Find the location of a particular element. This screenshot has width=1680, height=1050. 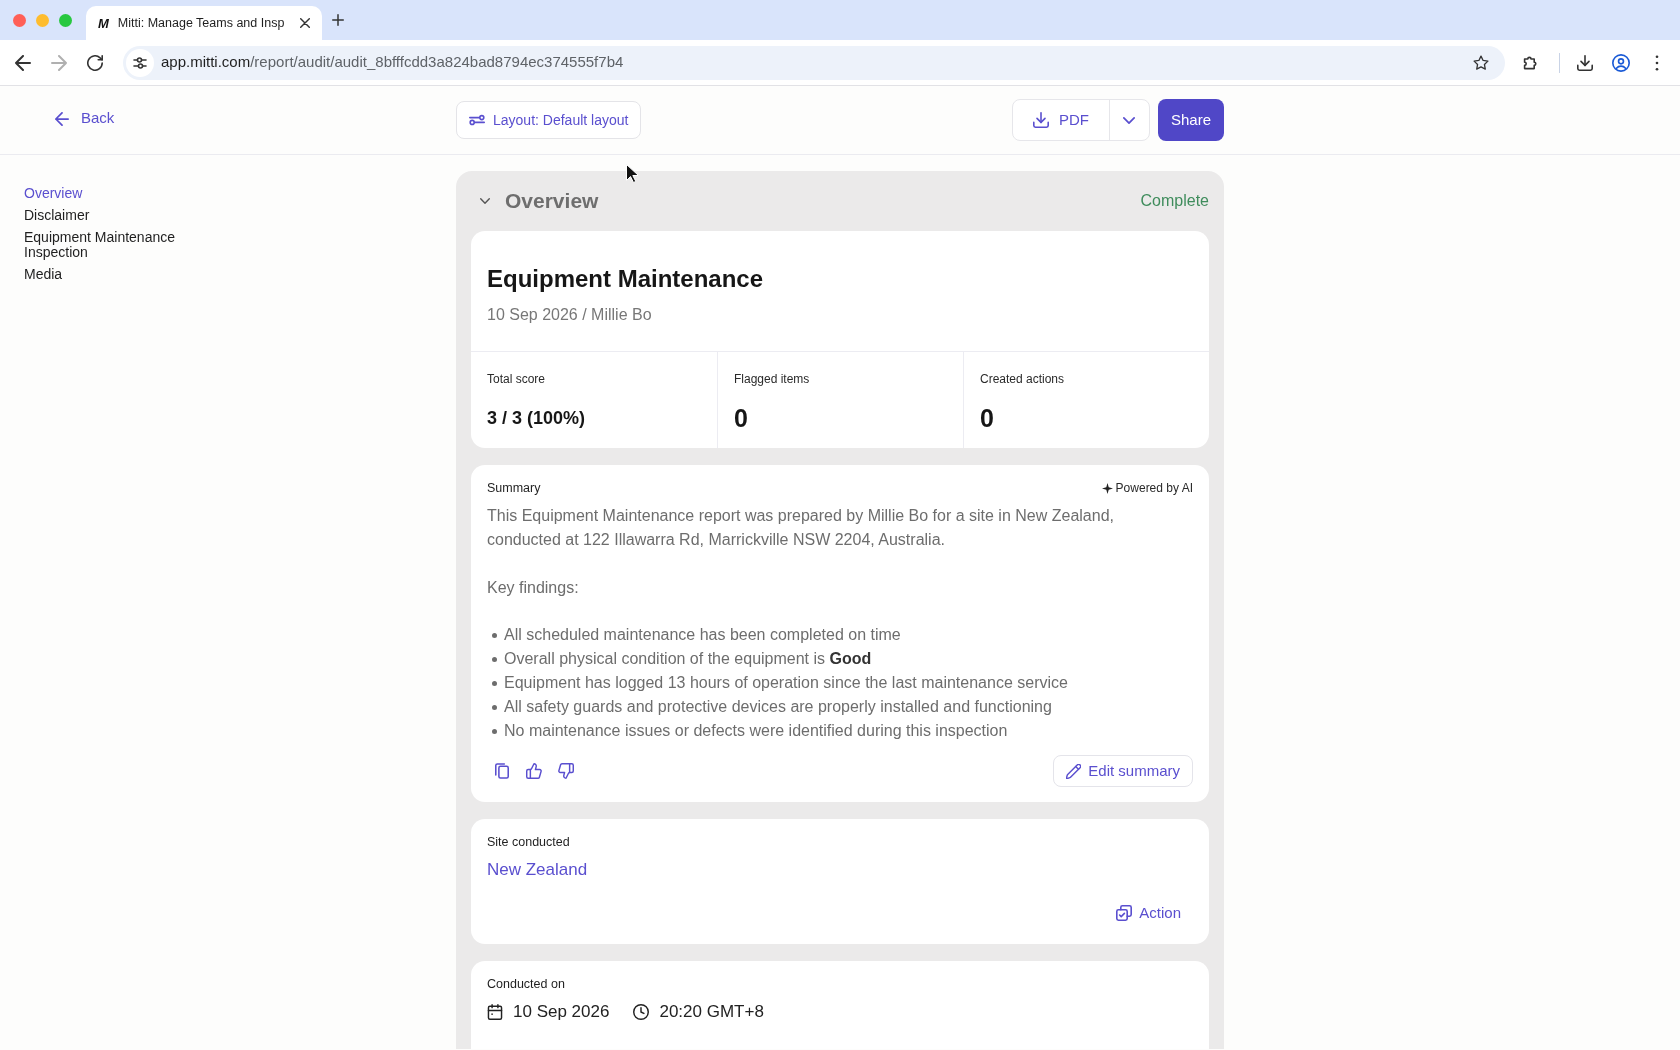

status-text: Complete is located at coordinates (1174, 201).